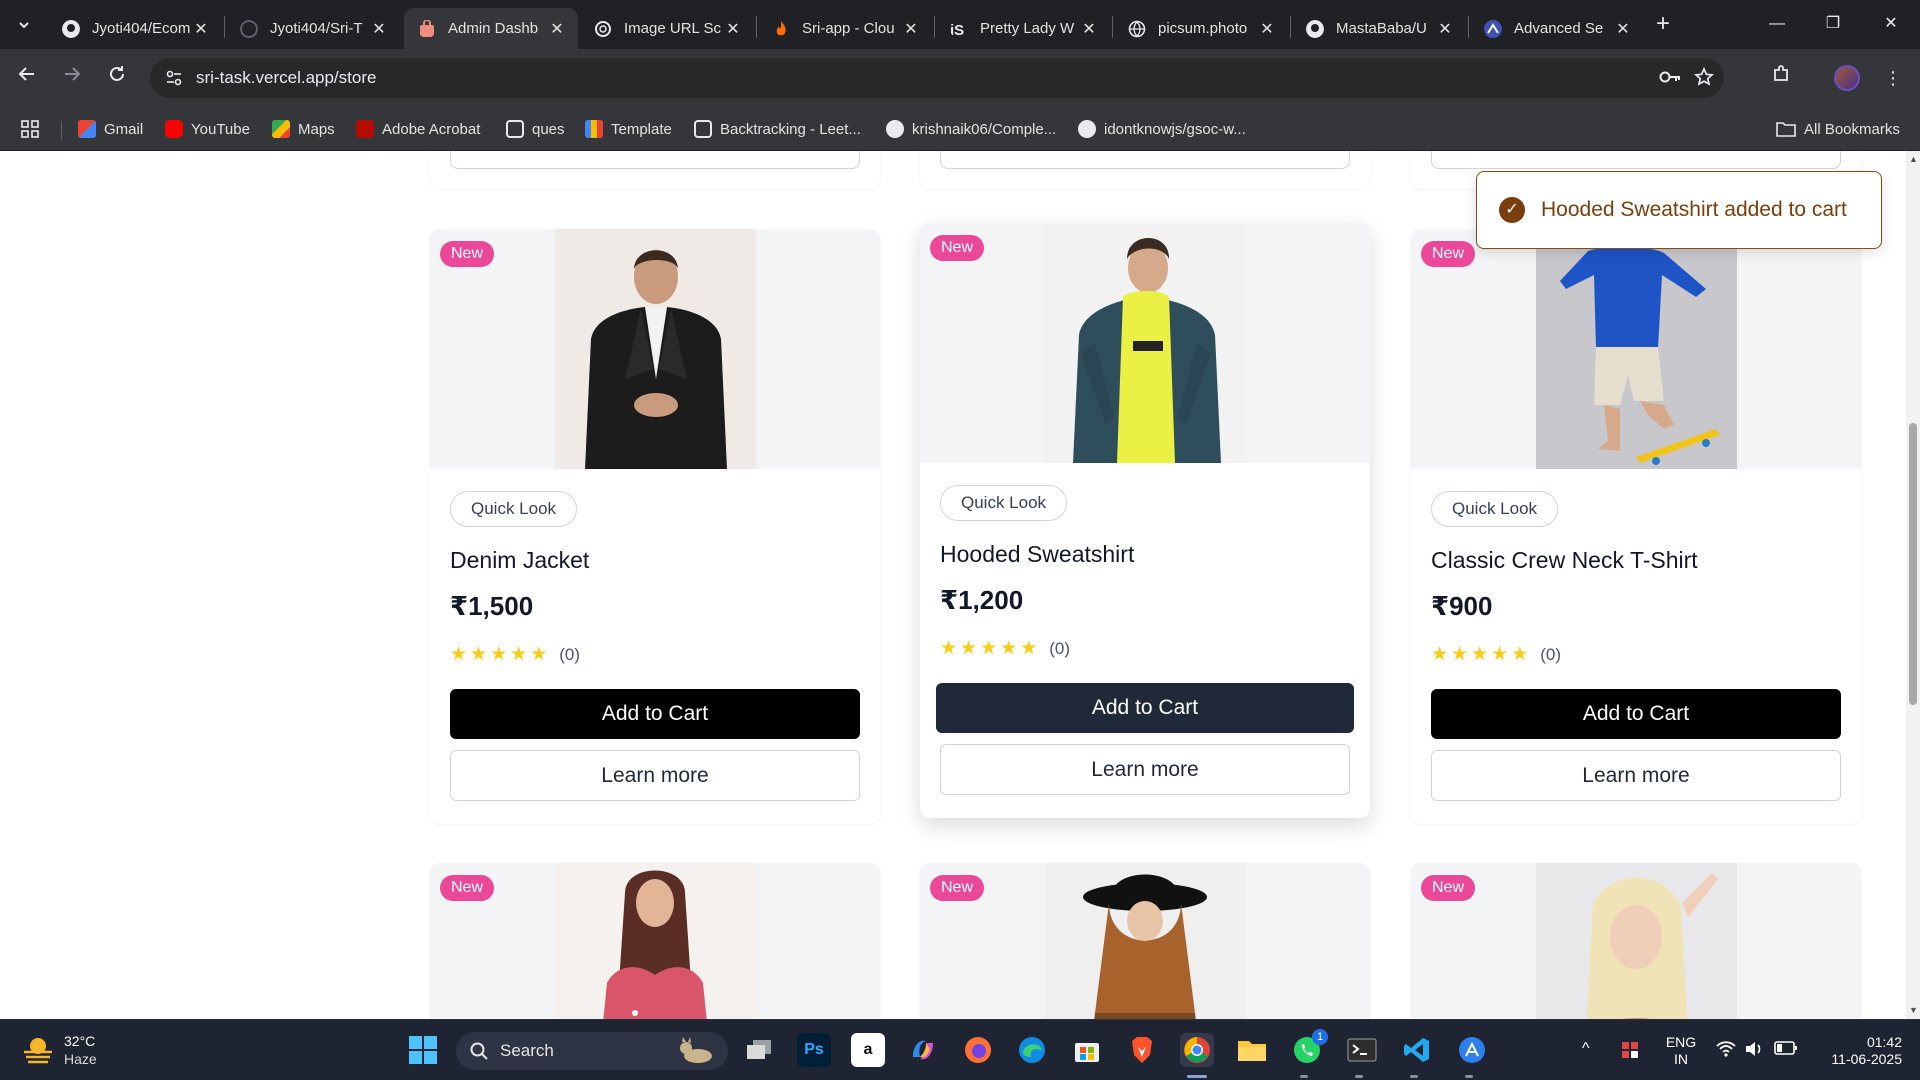 Image resolution: width=1920 pixels, height=1080 pixels. I want to click on app-store-icon, so click(1472, 1050).